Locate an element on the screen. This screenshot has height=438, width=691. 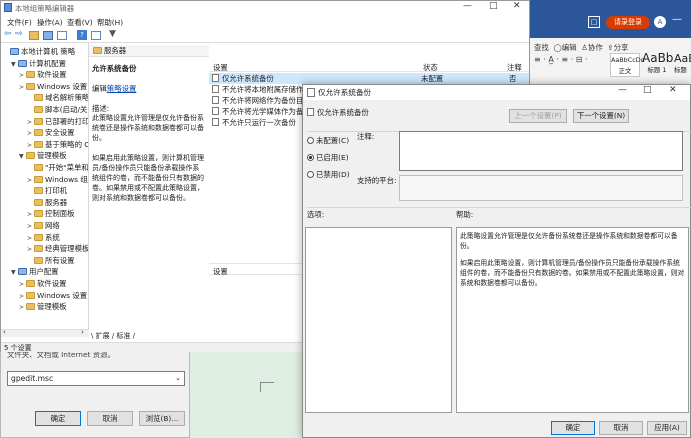
view-tabs: \ 扩展 / 标准 / is located at coordinates (149, 336).